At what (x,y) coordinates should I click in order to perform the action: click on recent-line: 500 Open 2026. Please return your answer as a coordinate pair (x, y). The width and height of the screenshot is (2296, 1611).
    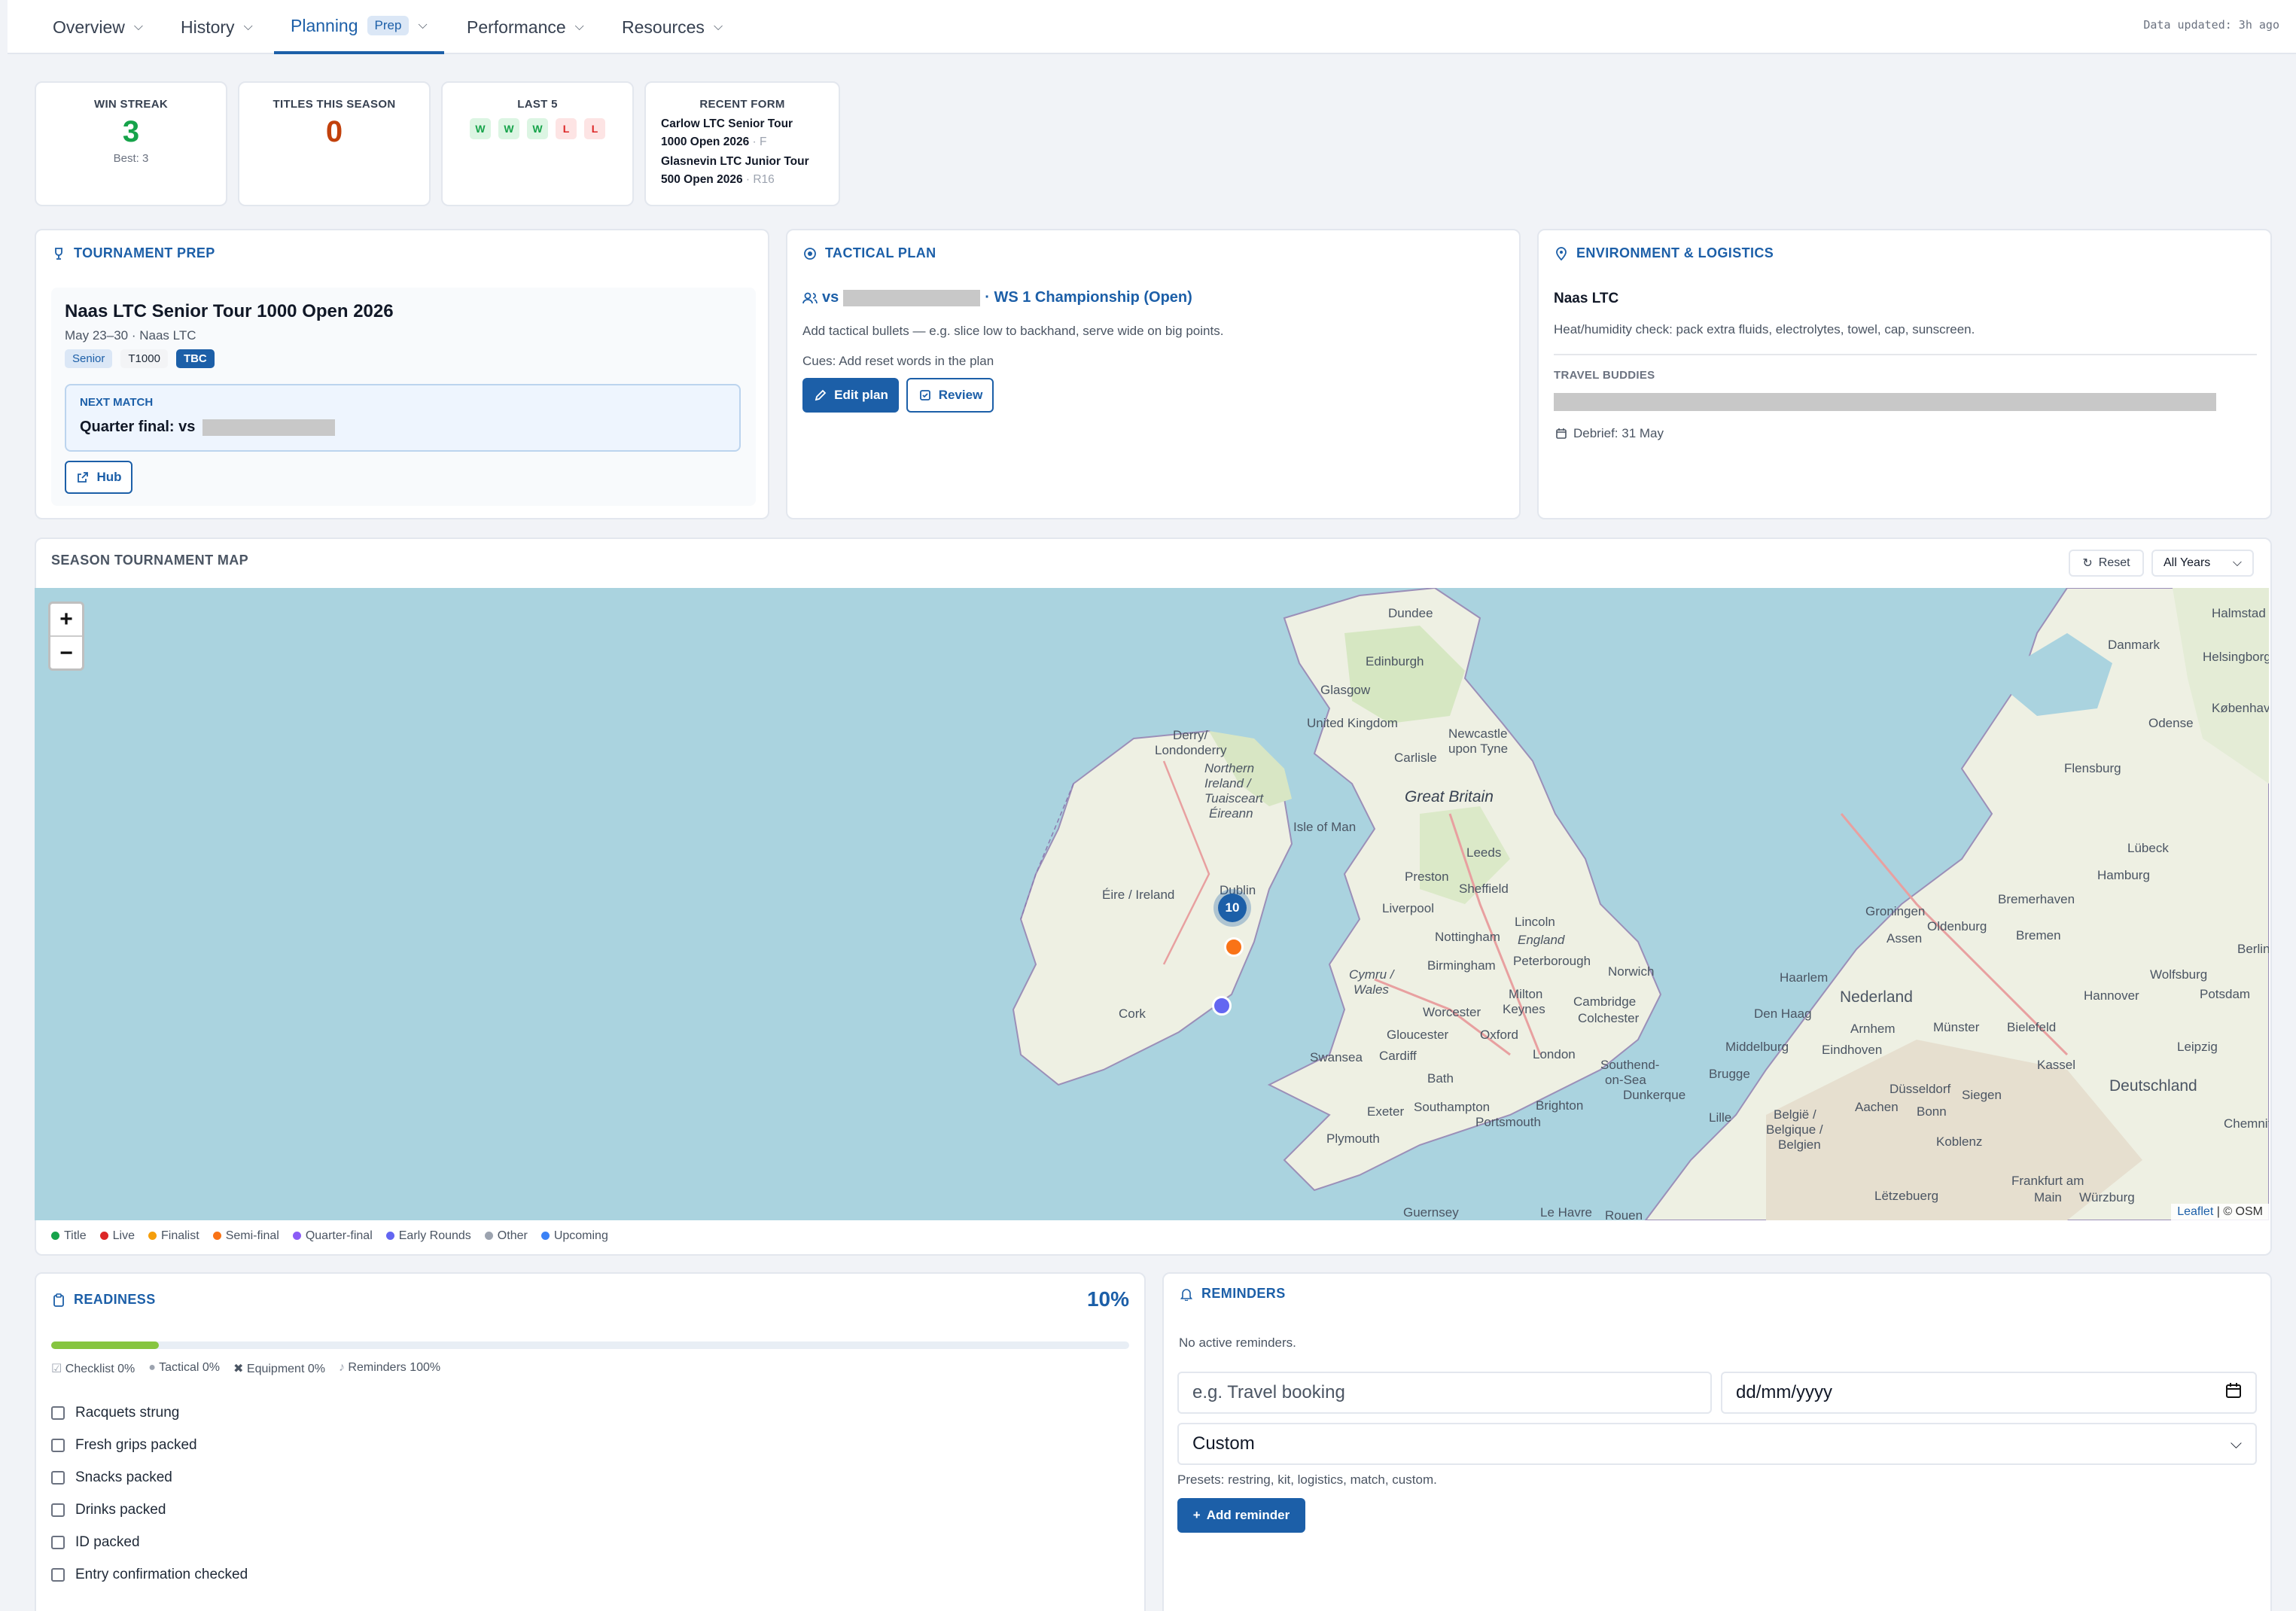
    Looking at the image, I should click on (702, 179).